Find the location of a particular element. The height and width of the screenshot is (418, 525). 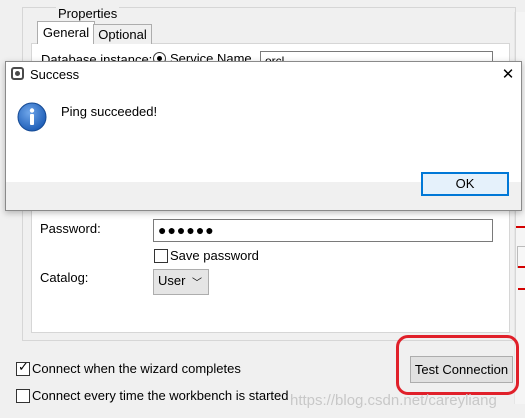

side-box is located at coordinates (521, 257).